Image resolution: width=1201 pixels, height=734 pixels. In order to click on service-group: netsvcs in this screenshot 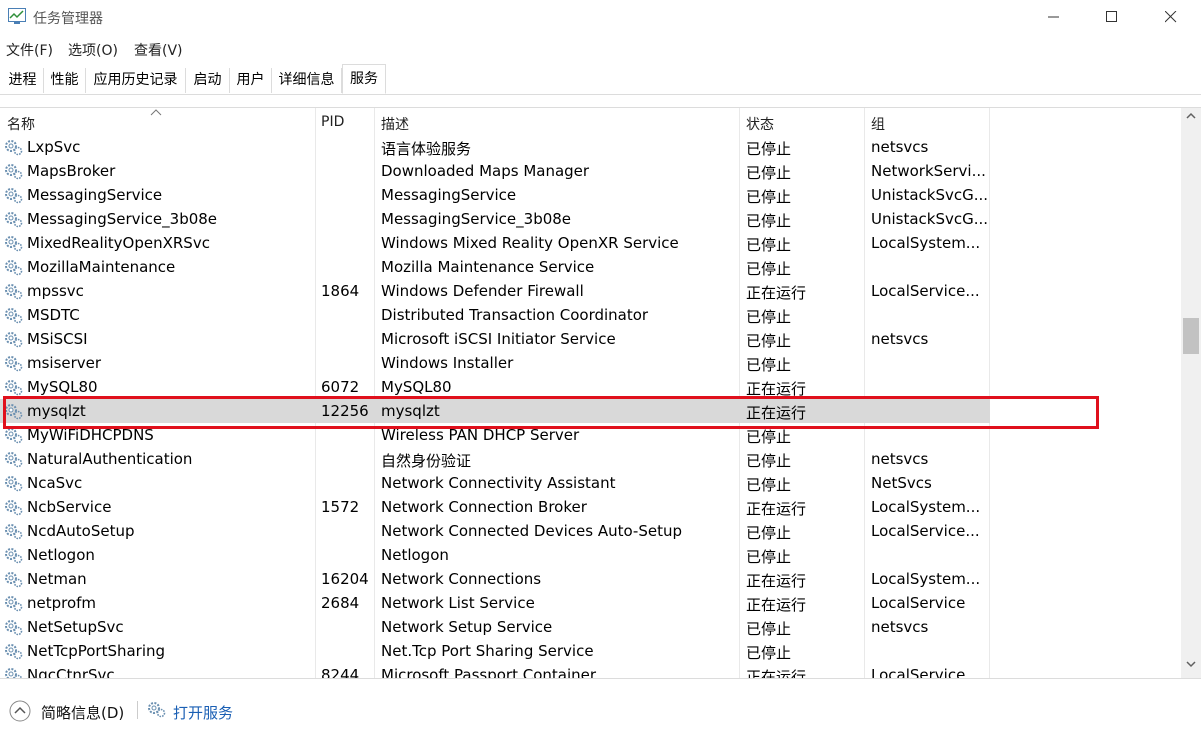, I will do `click(900, 339)`.